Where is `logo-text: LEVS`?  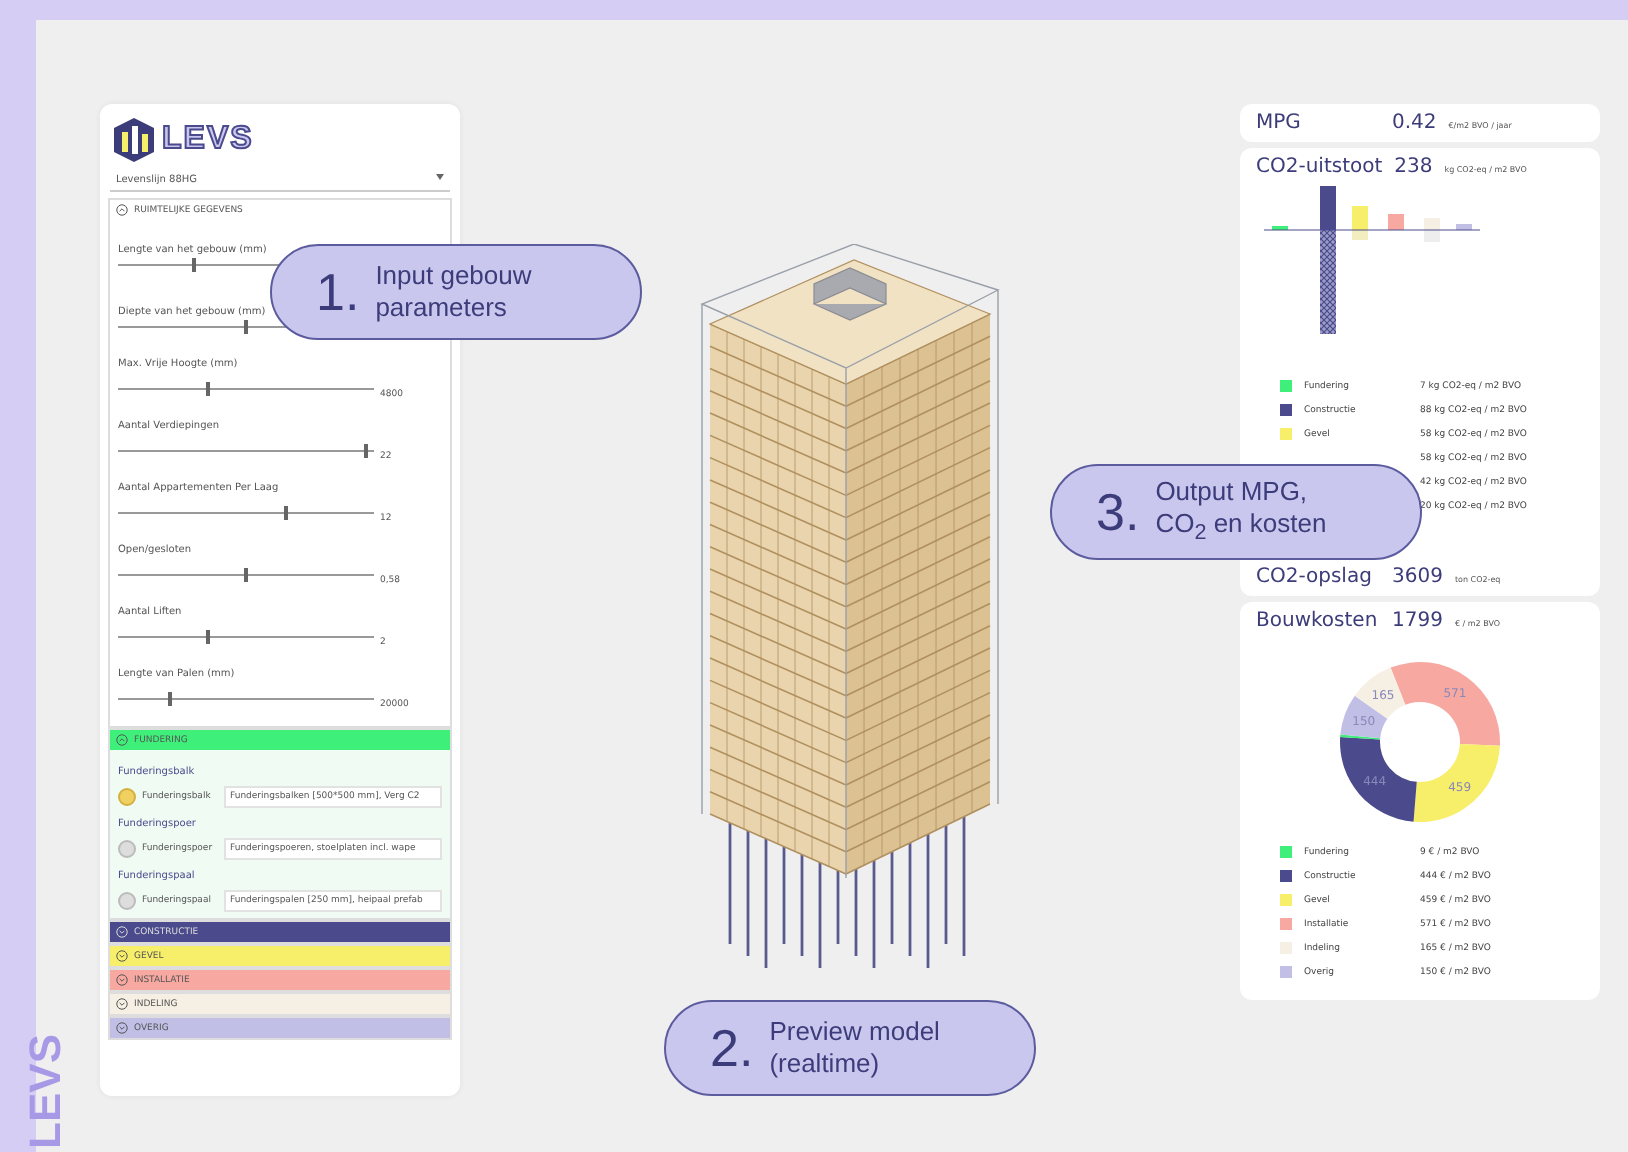
logo-text: LEVS is located at coordinates (208, 140).